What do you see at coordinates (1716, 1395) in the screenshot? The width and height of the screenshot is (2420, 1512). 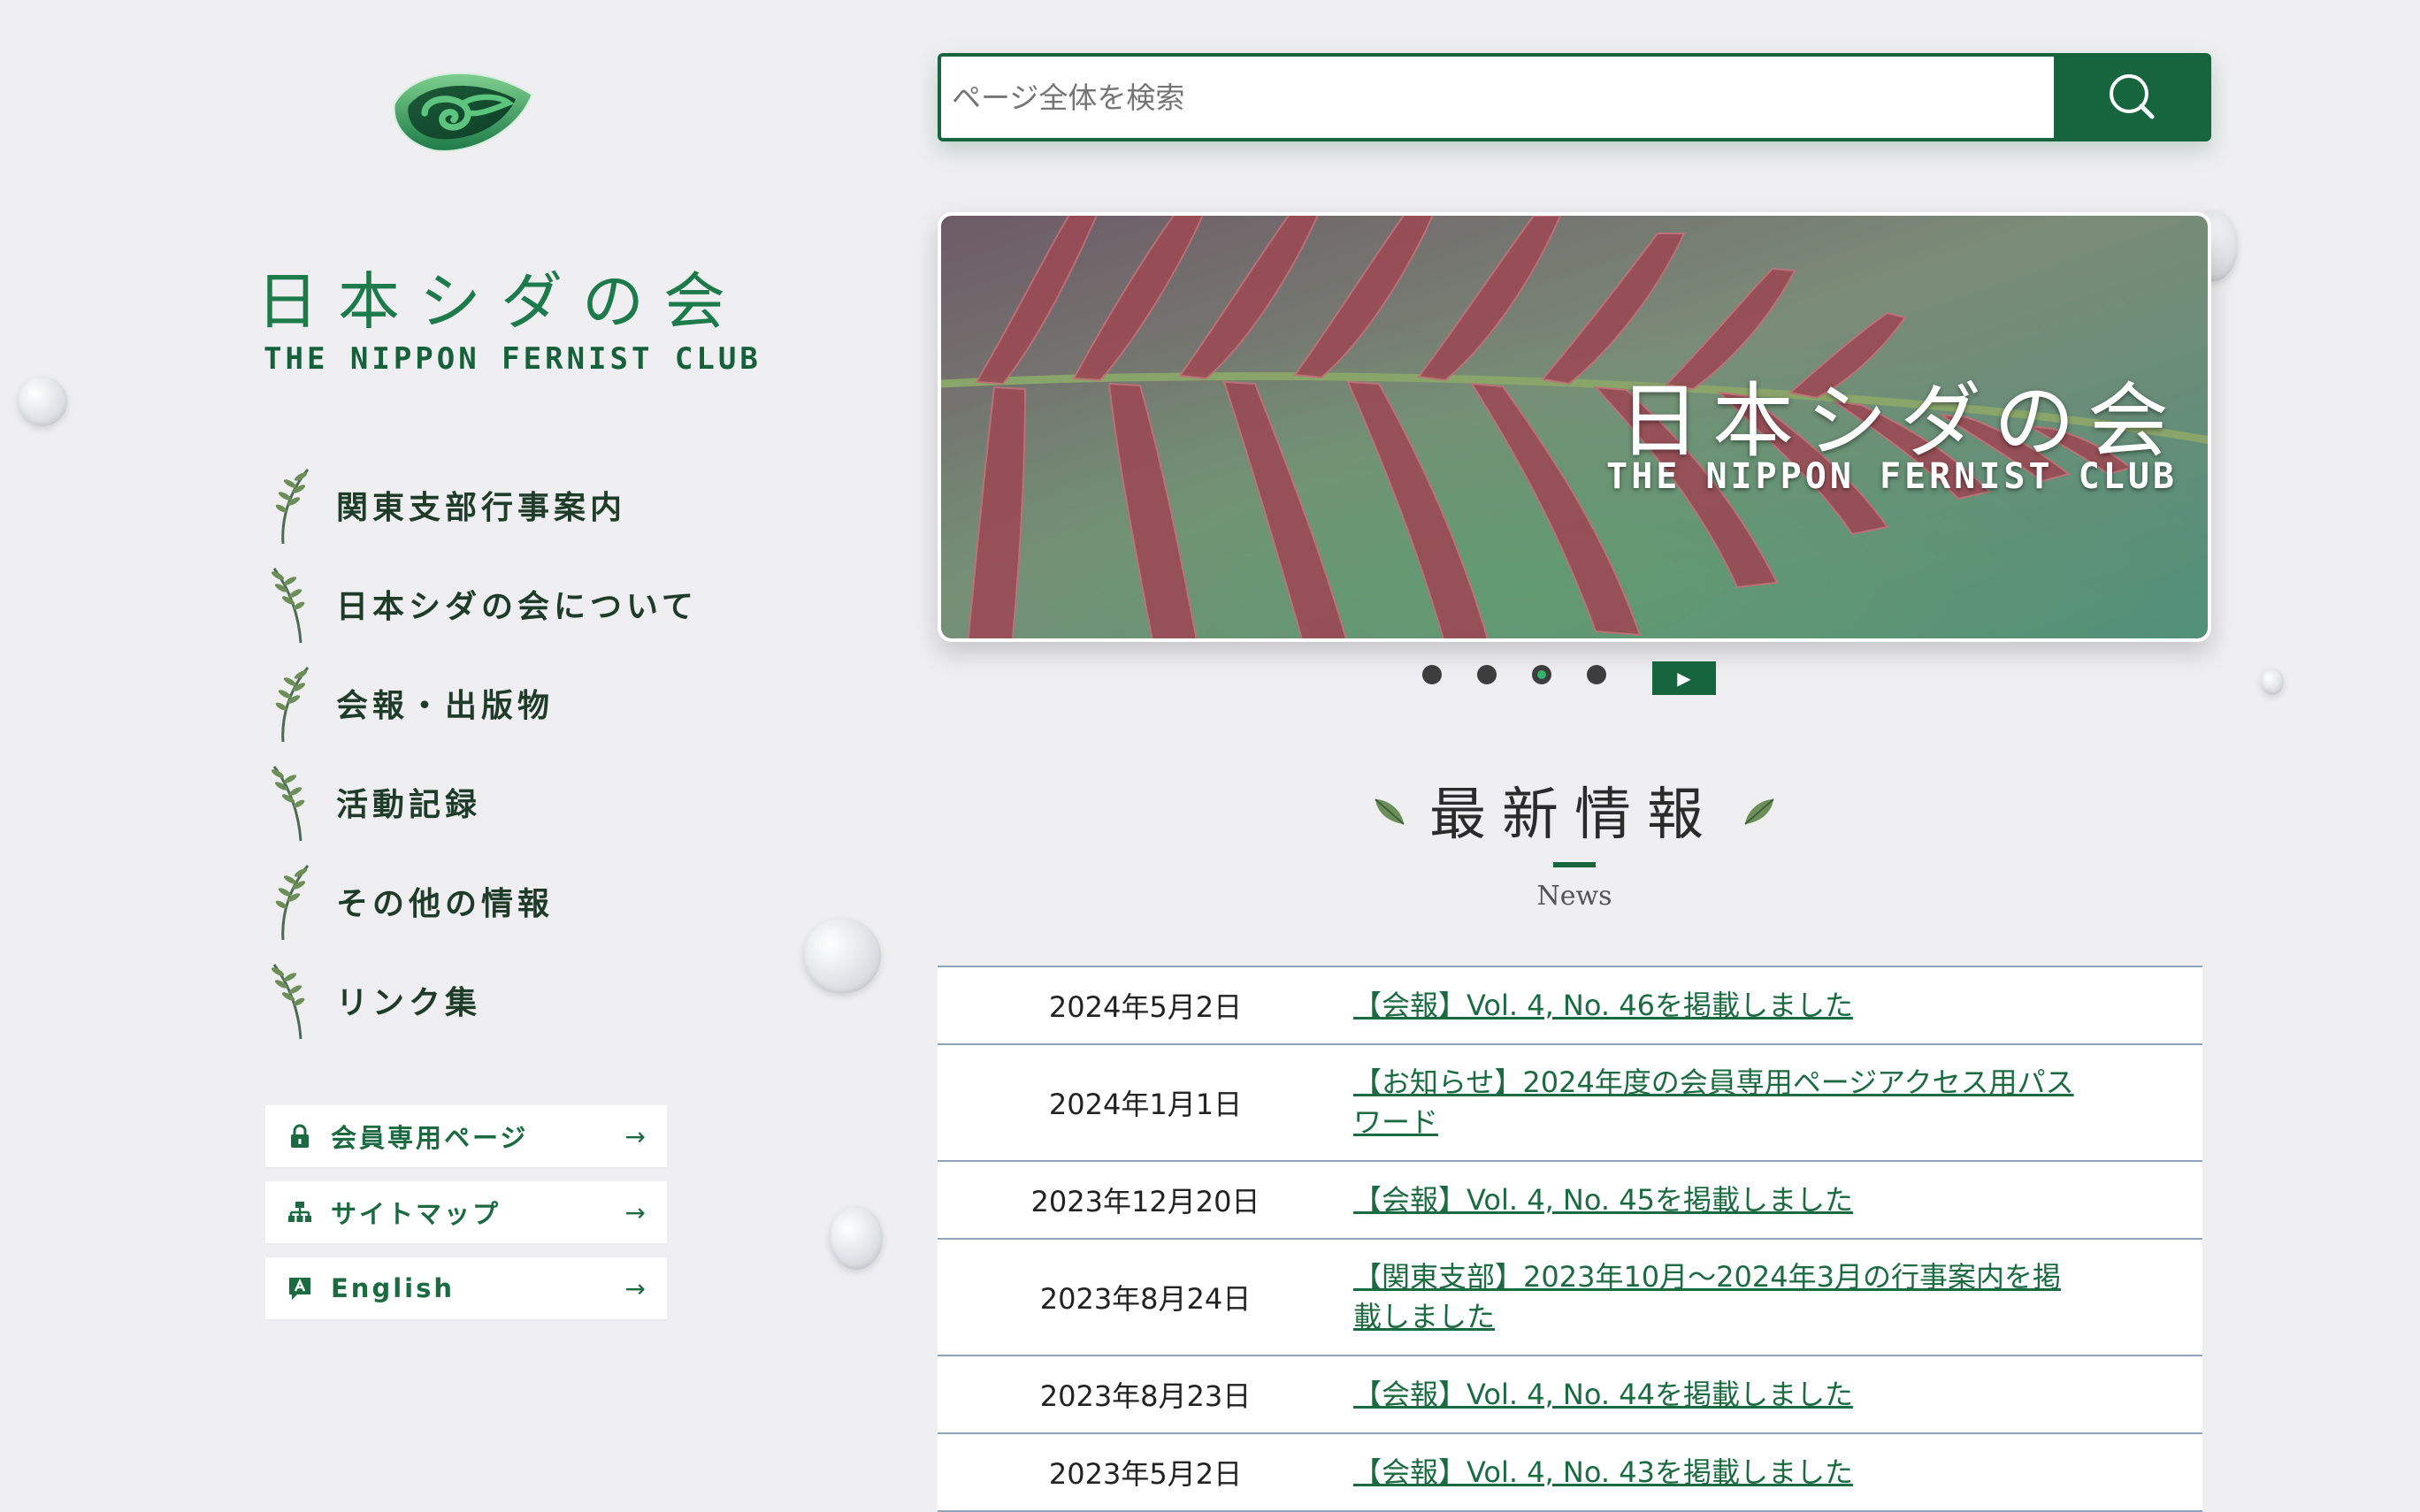 I see `news-link: 【会報】Vol. 4, No. 44を掲載しました` at bounding box center [1716, 1395].